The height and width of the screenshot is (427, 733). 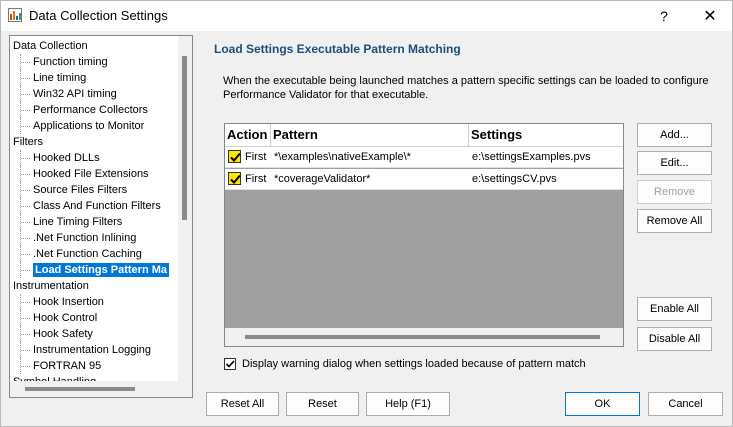 What do you see at coordinates (97, 206) in the screenshot?
I see `tree-item-label: Class And Function Filters` at bounding box center [97, 206].